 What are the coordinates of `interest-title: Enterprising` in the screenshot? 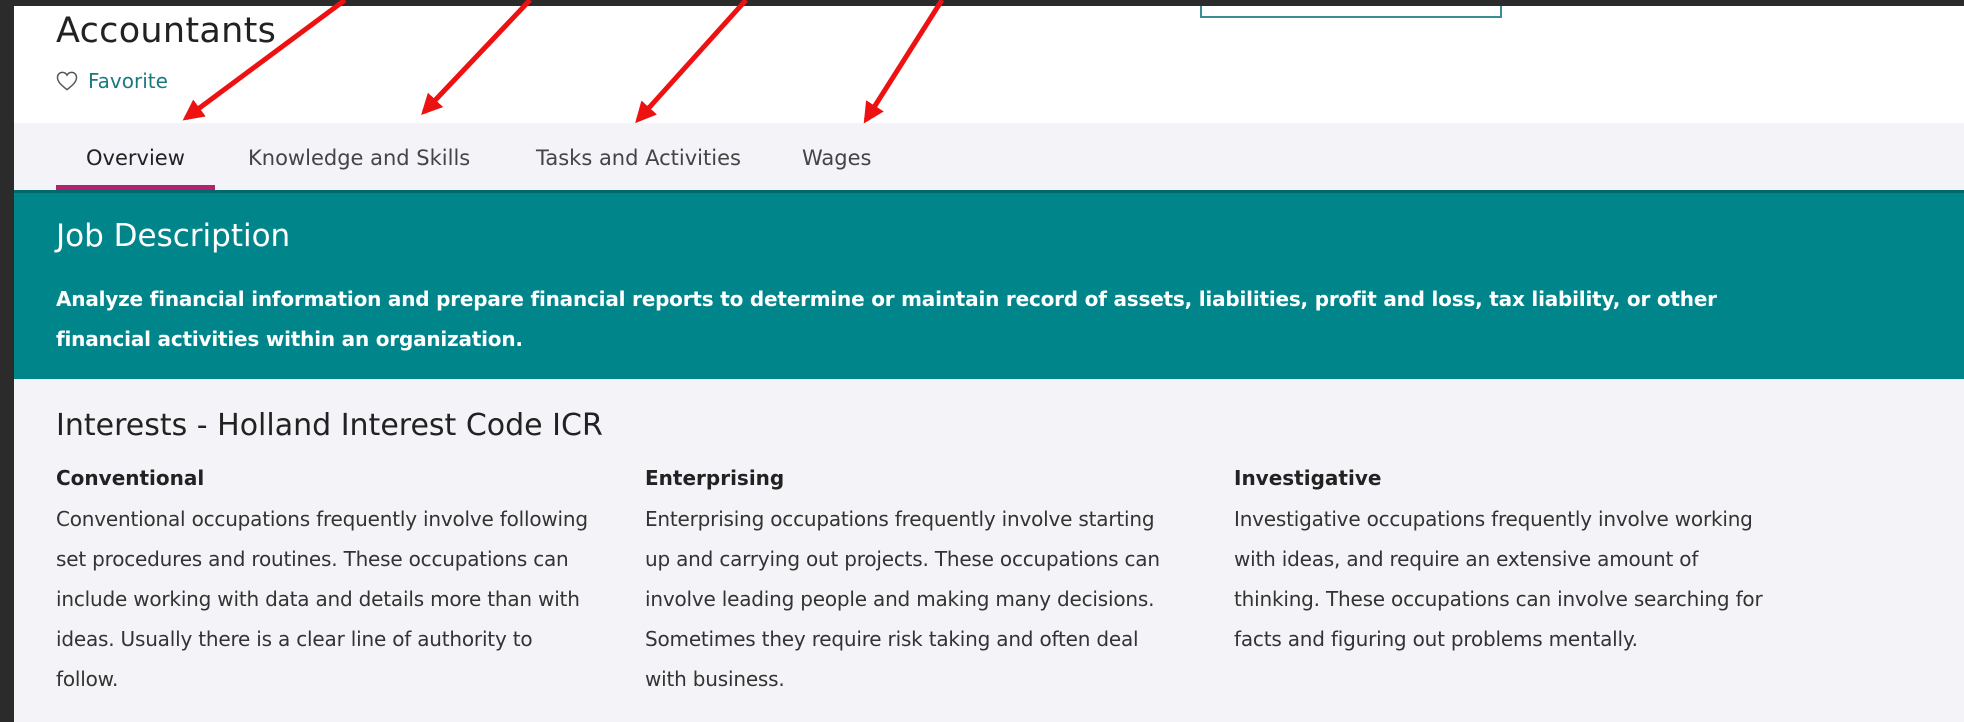 It's located at (715, 478).